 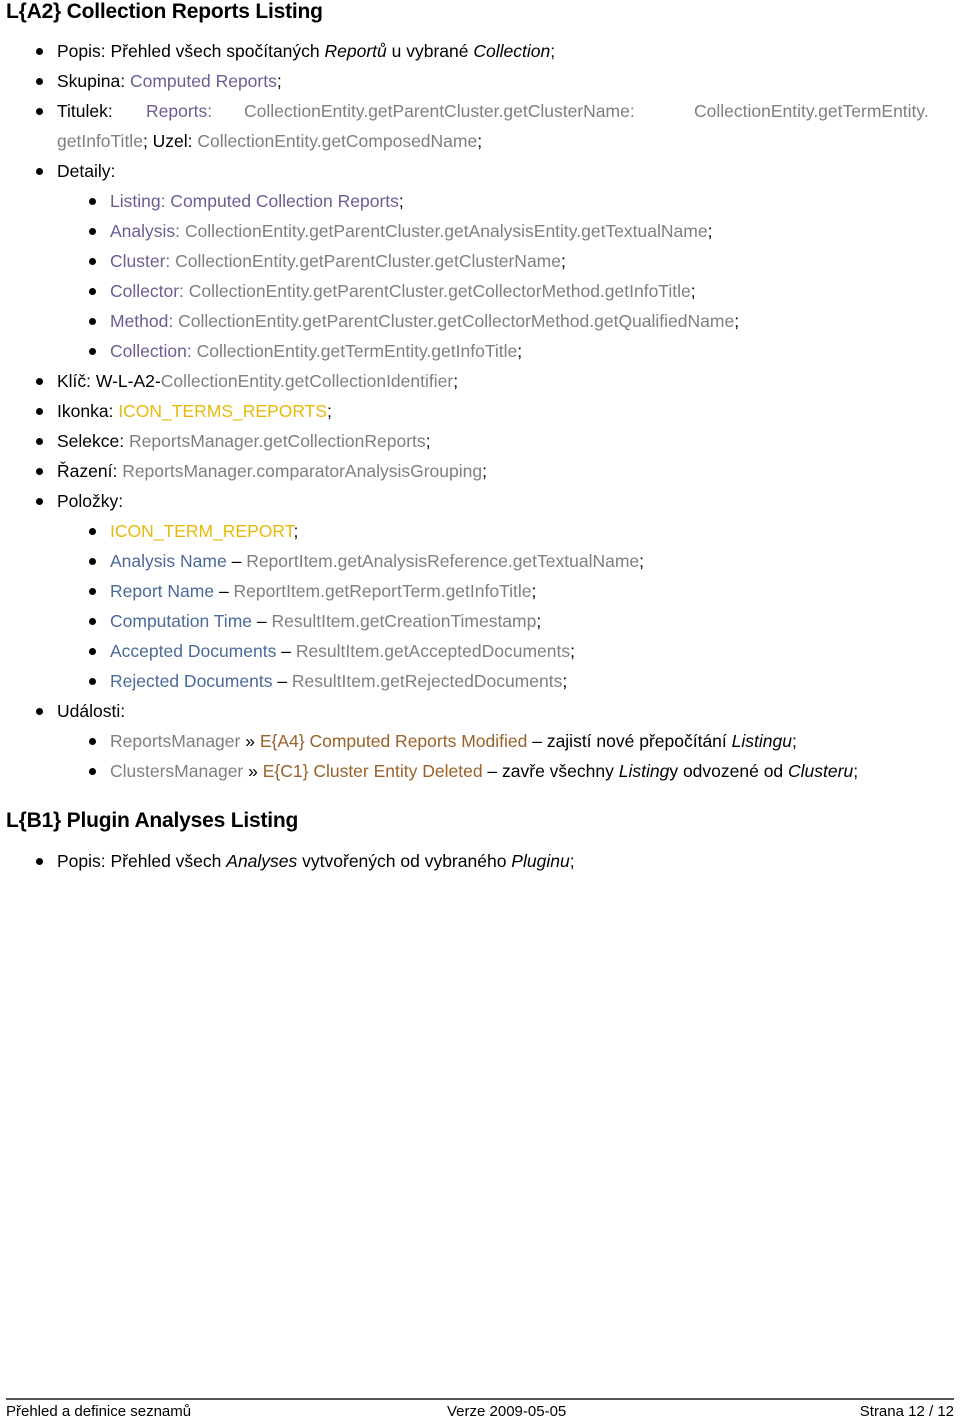 I want to click on list-item-detaily: Detaily:, so click(x=75, y=171).